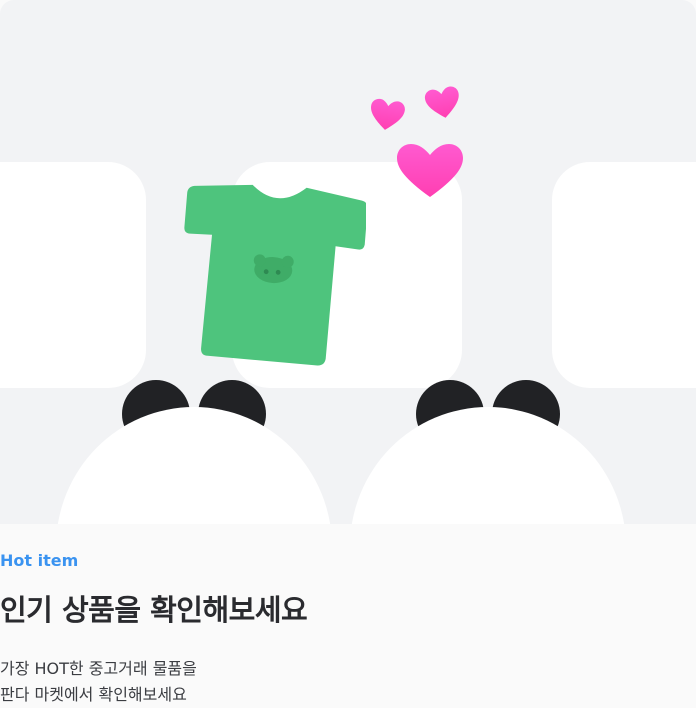 This screenshot has height=708, width=696. Describe the element at coordinates (154, 610) in the screenshot. I see `section-title: 인기 상품을 확인해보세요` at that location.